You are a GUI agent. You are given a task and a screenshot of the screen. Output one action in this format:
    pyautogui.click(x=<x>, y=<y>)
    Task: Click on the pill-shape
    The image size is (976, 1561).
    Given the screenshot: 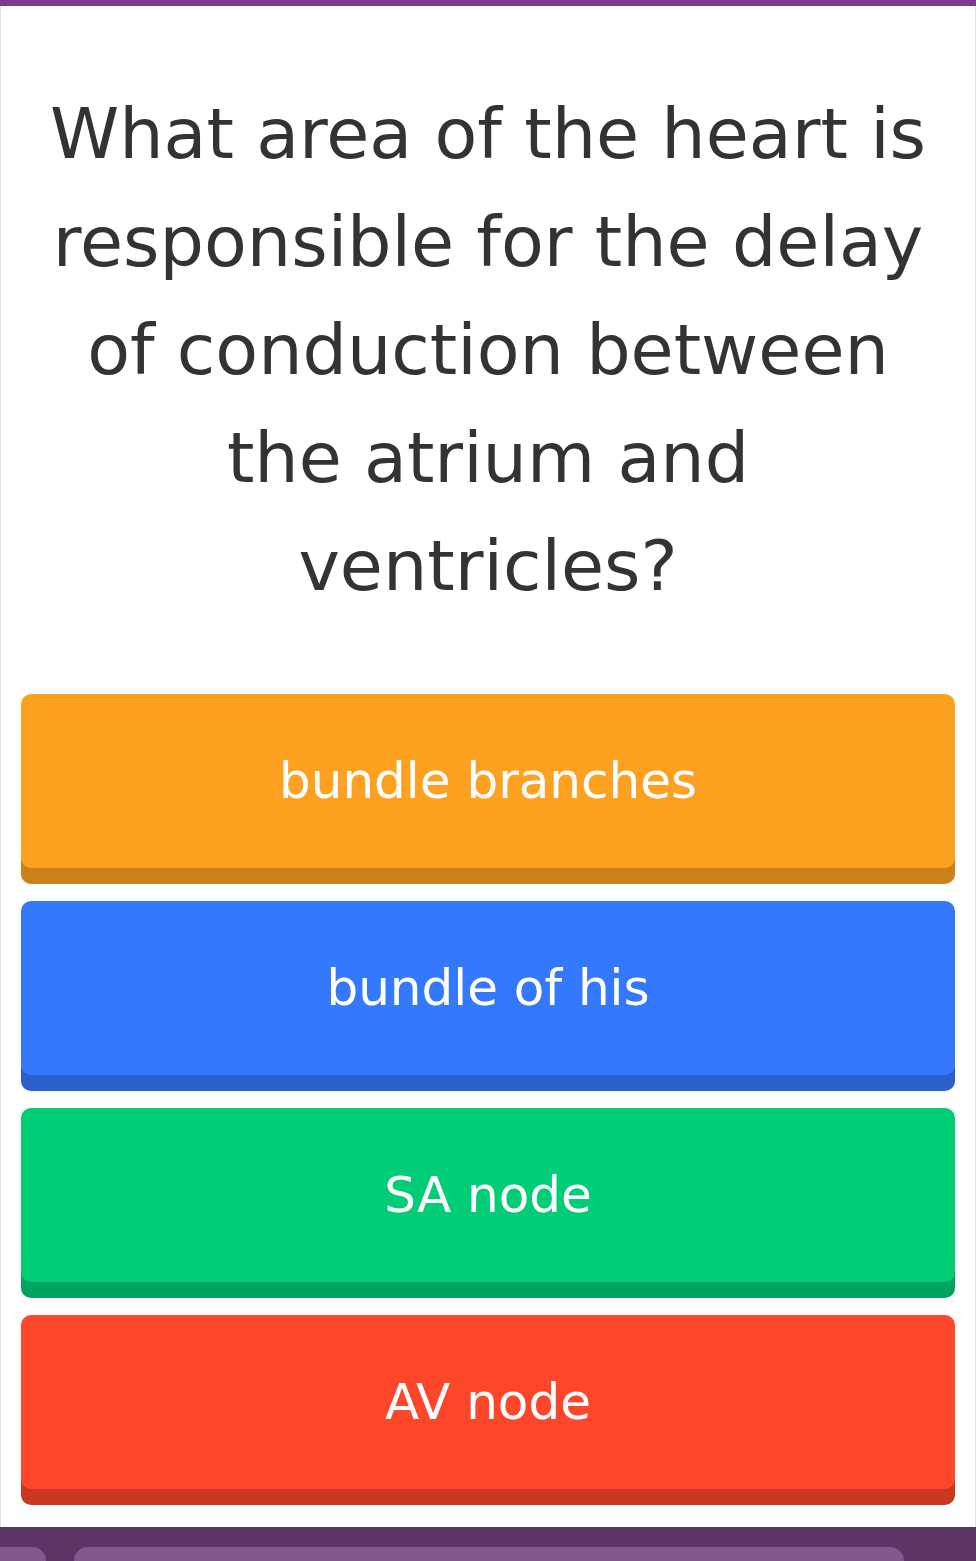 What is the action you would take?
    pyautogui.click(x=23, y=1554)
    